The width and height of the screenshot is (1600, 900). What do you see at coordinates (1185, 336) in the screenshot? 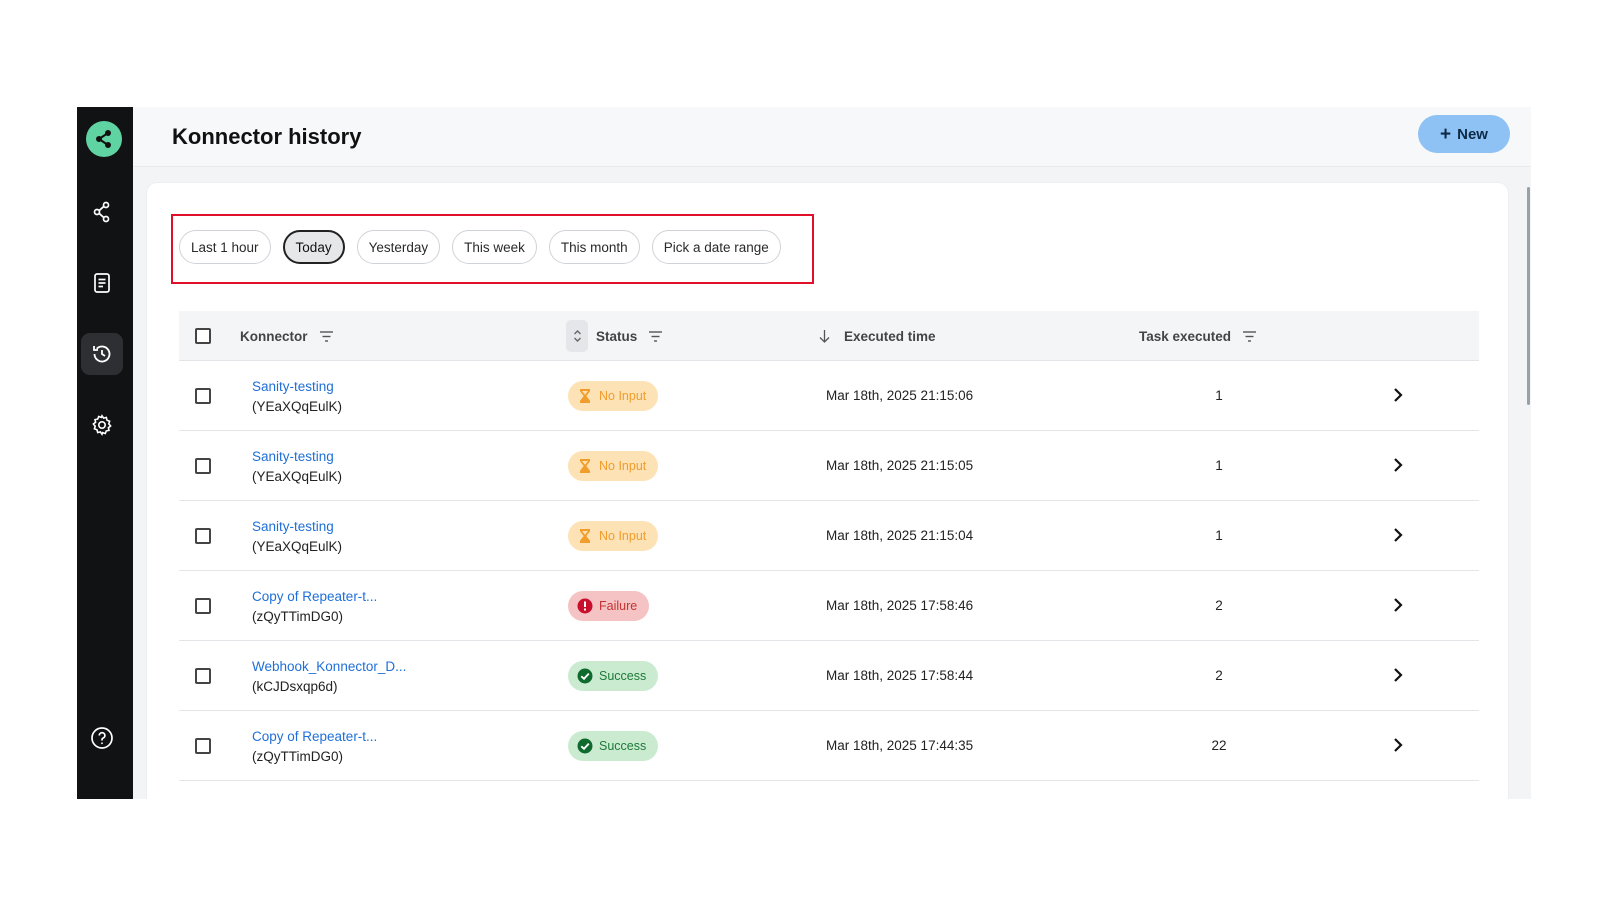
I see `column-task-executed-label: Task executed` at bounding box center [1185, 336].